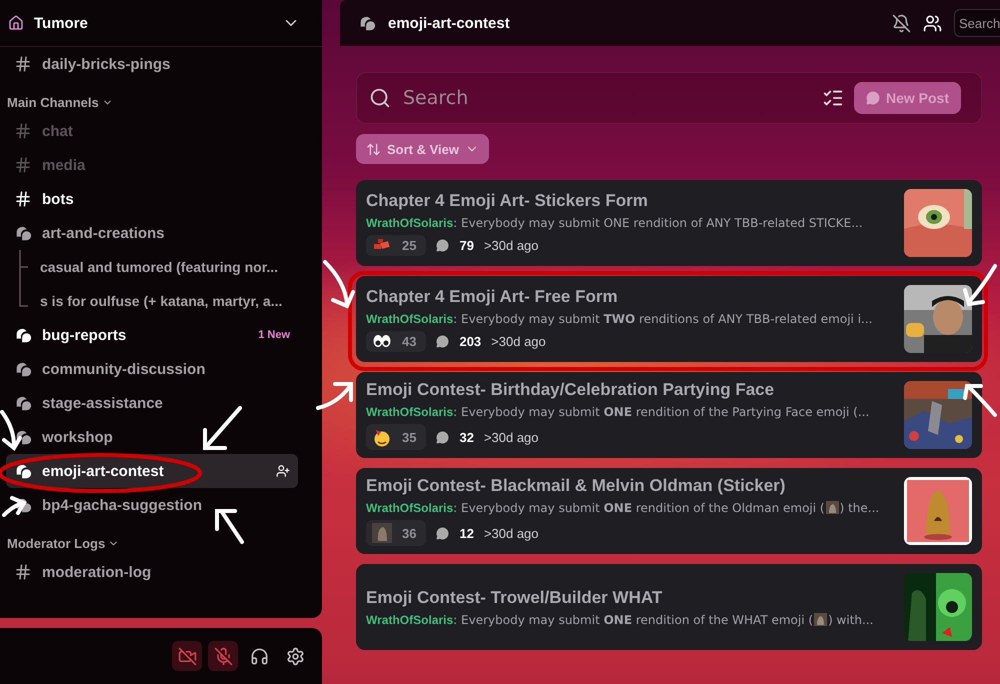 The height and width of the screenshot is (684, 1000). What do you see at coordinates (470, 341) in the screenshot?
I see `reply-count: 203` at bounding box center [470, 341].